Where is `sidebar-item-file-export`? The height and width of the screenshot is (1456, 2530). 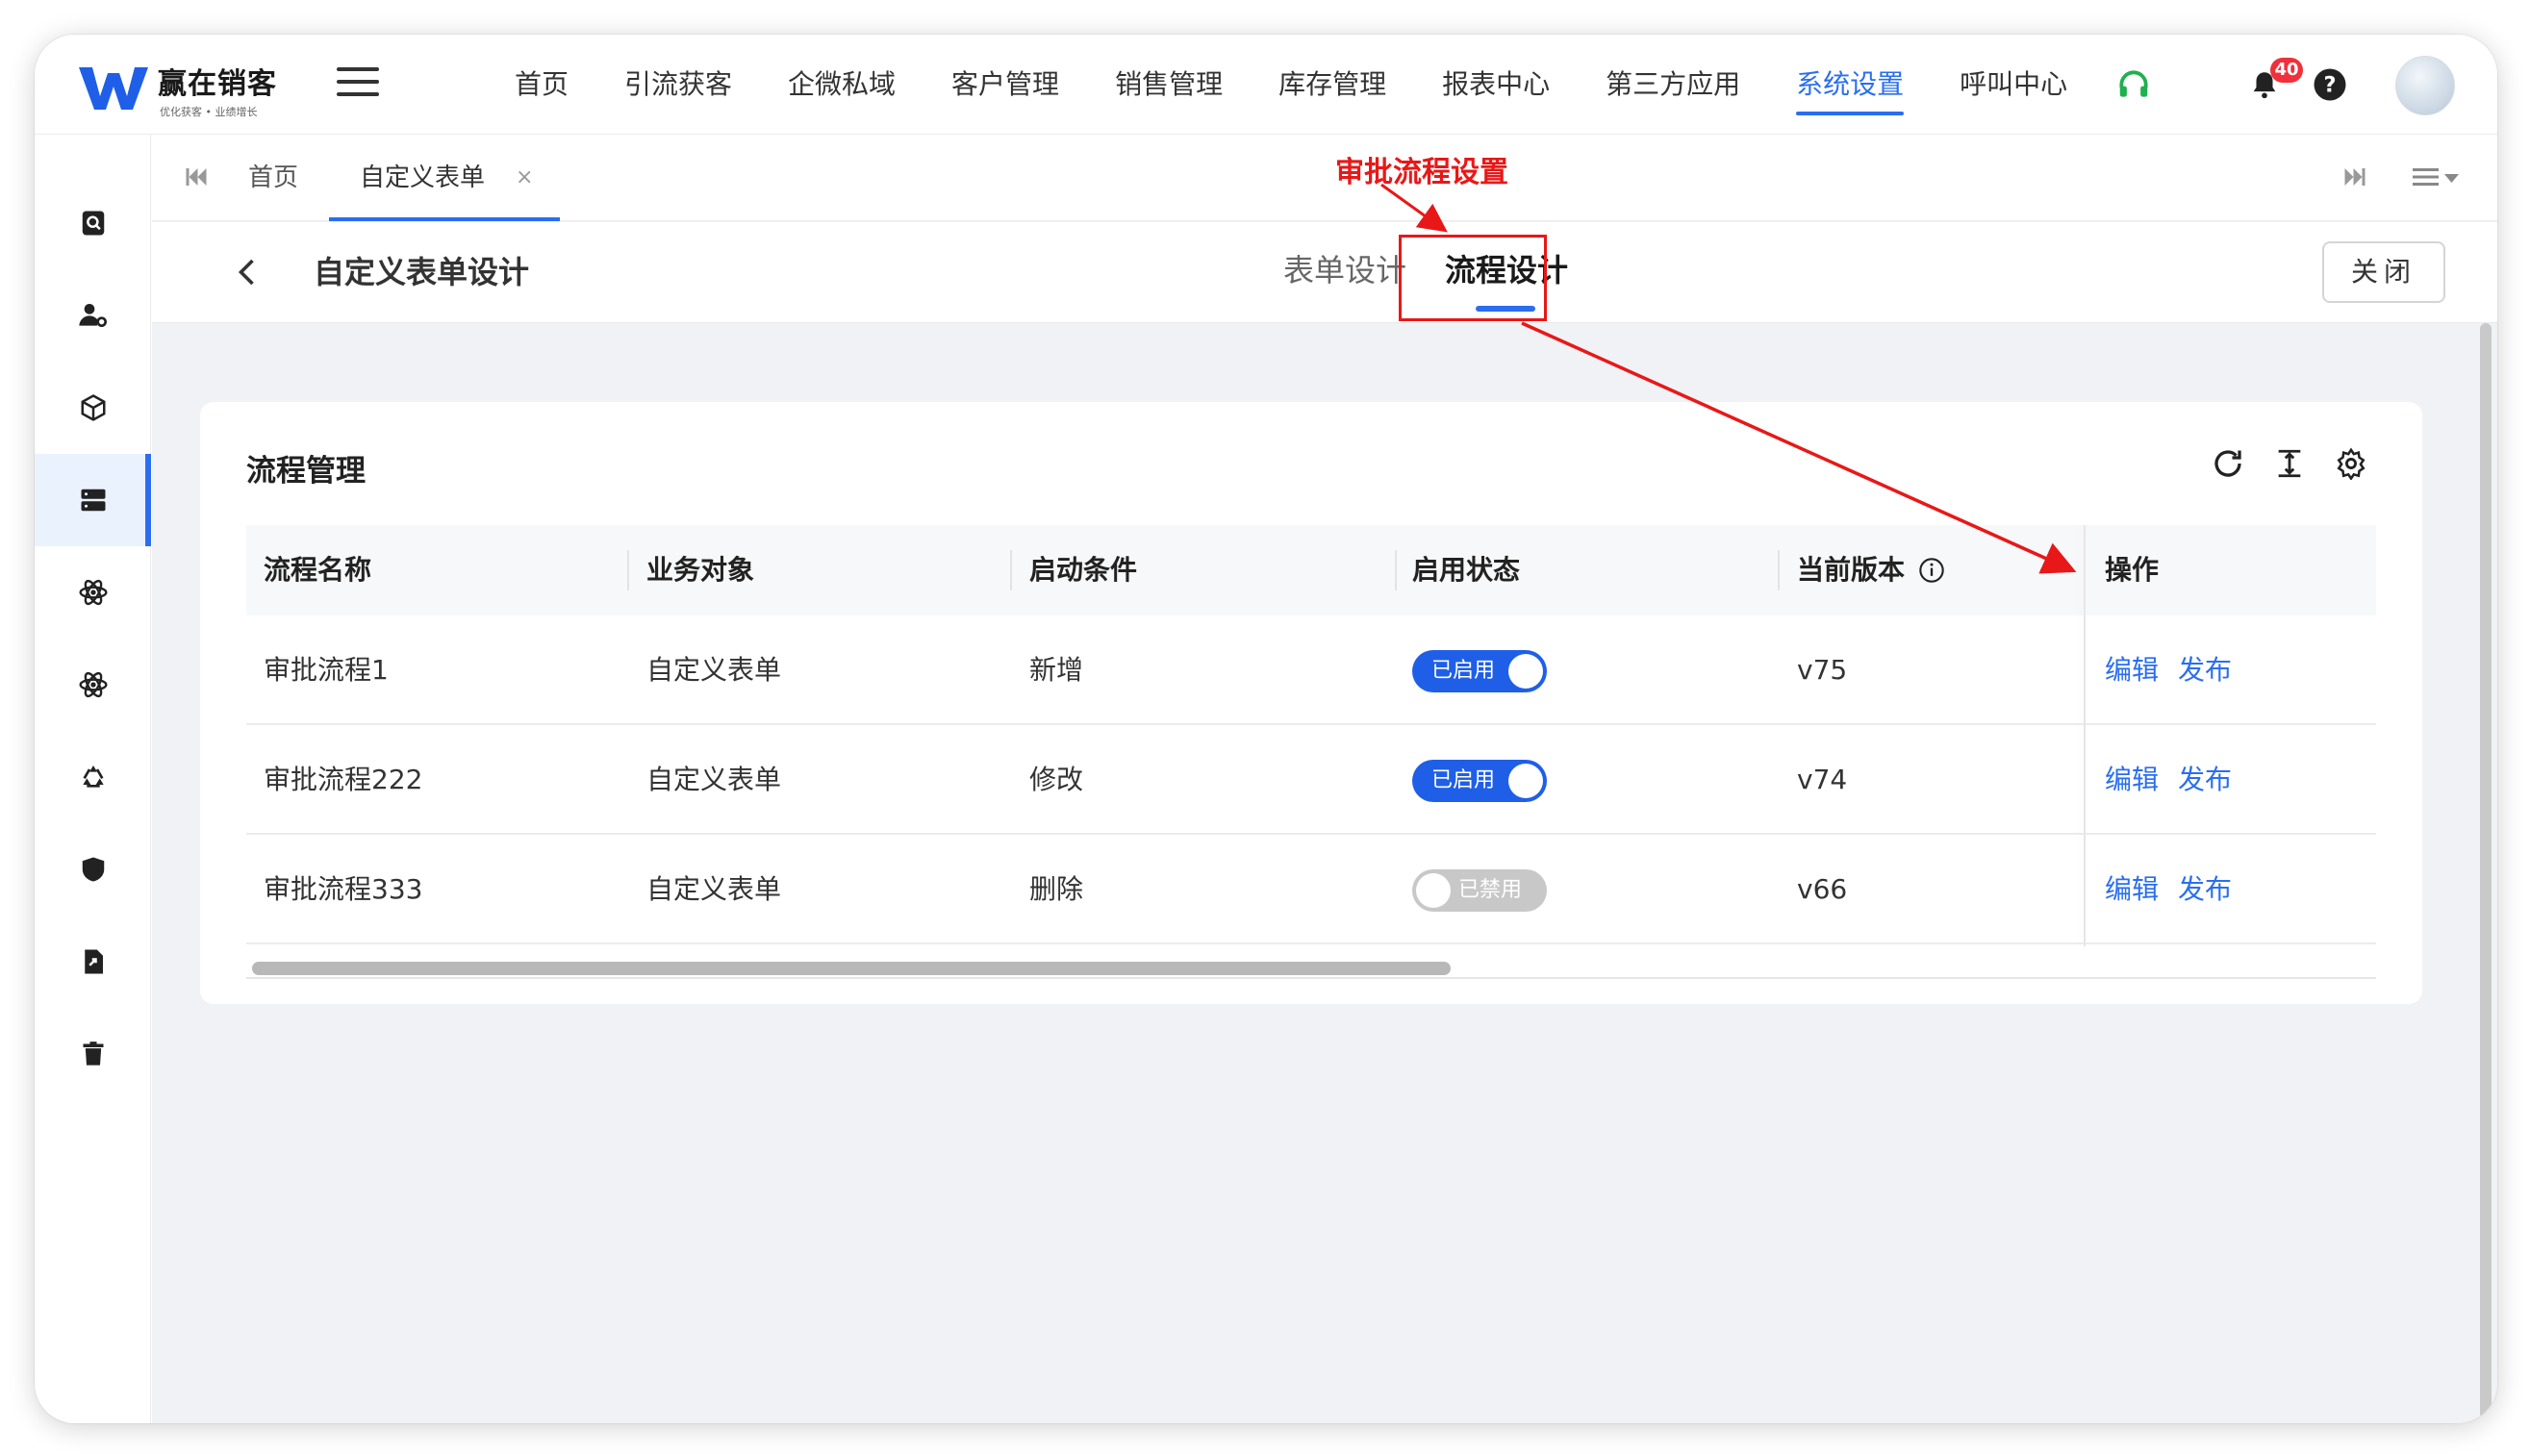
sidebar-item-file-export is located at coordinates (93, 962).